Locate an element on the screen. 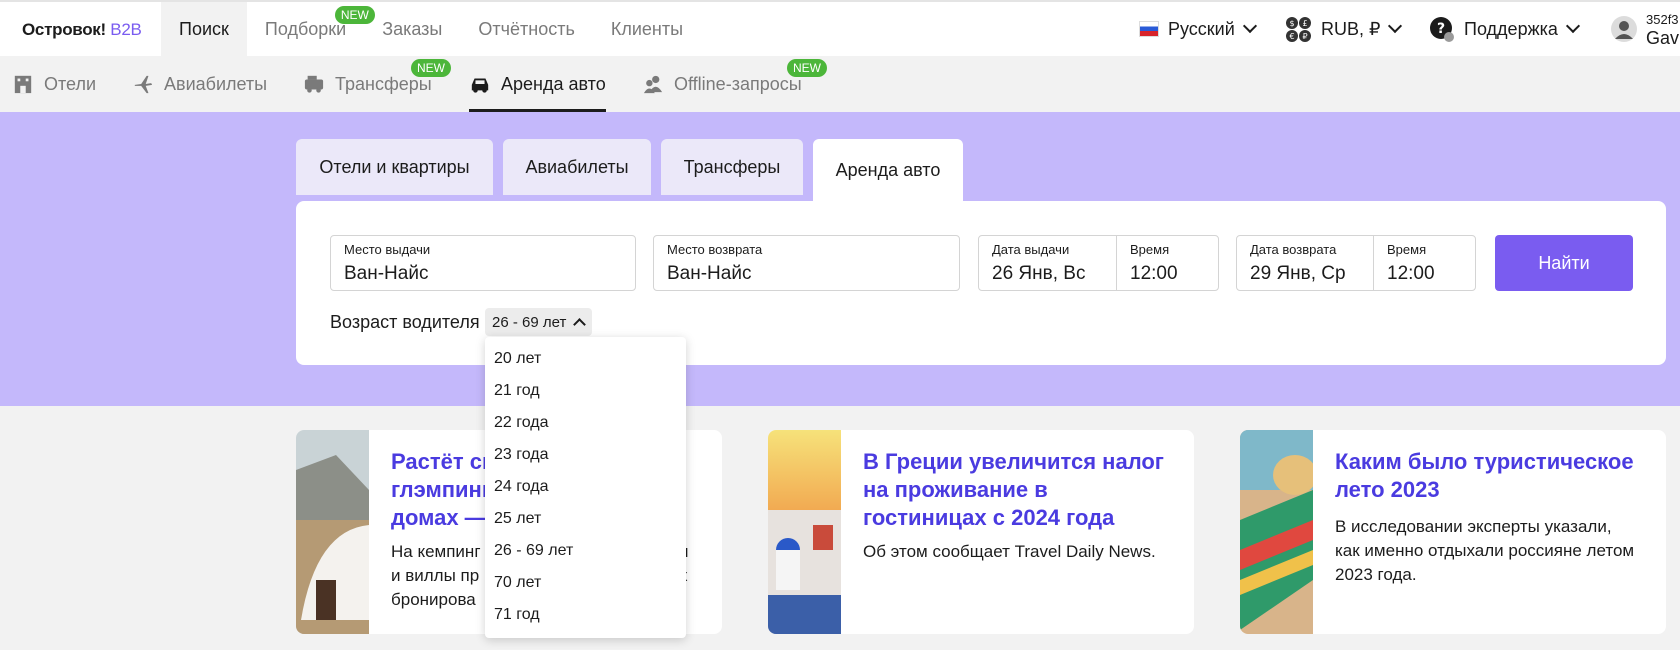  sub-nav-flights: Авиабилеты is located at coordinates (199, 84).